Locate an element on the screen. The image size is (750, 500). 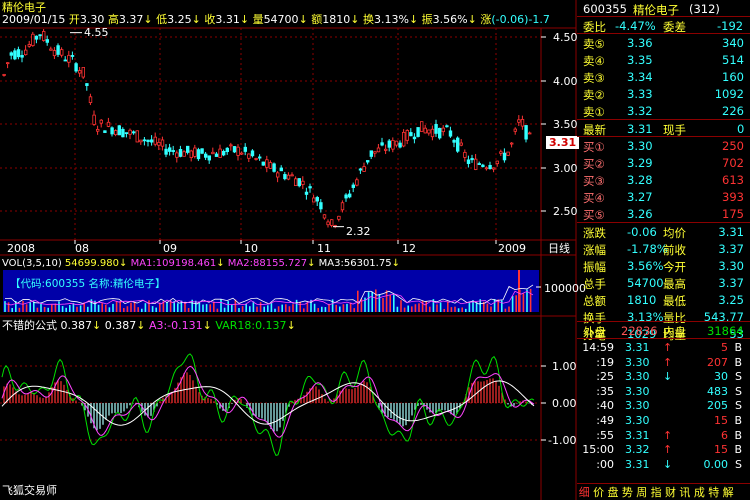
panel-tab: 讯 is located at coordinates (685, 492).